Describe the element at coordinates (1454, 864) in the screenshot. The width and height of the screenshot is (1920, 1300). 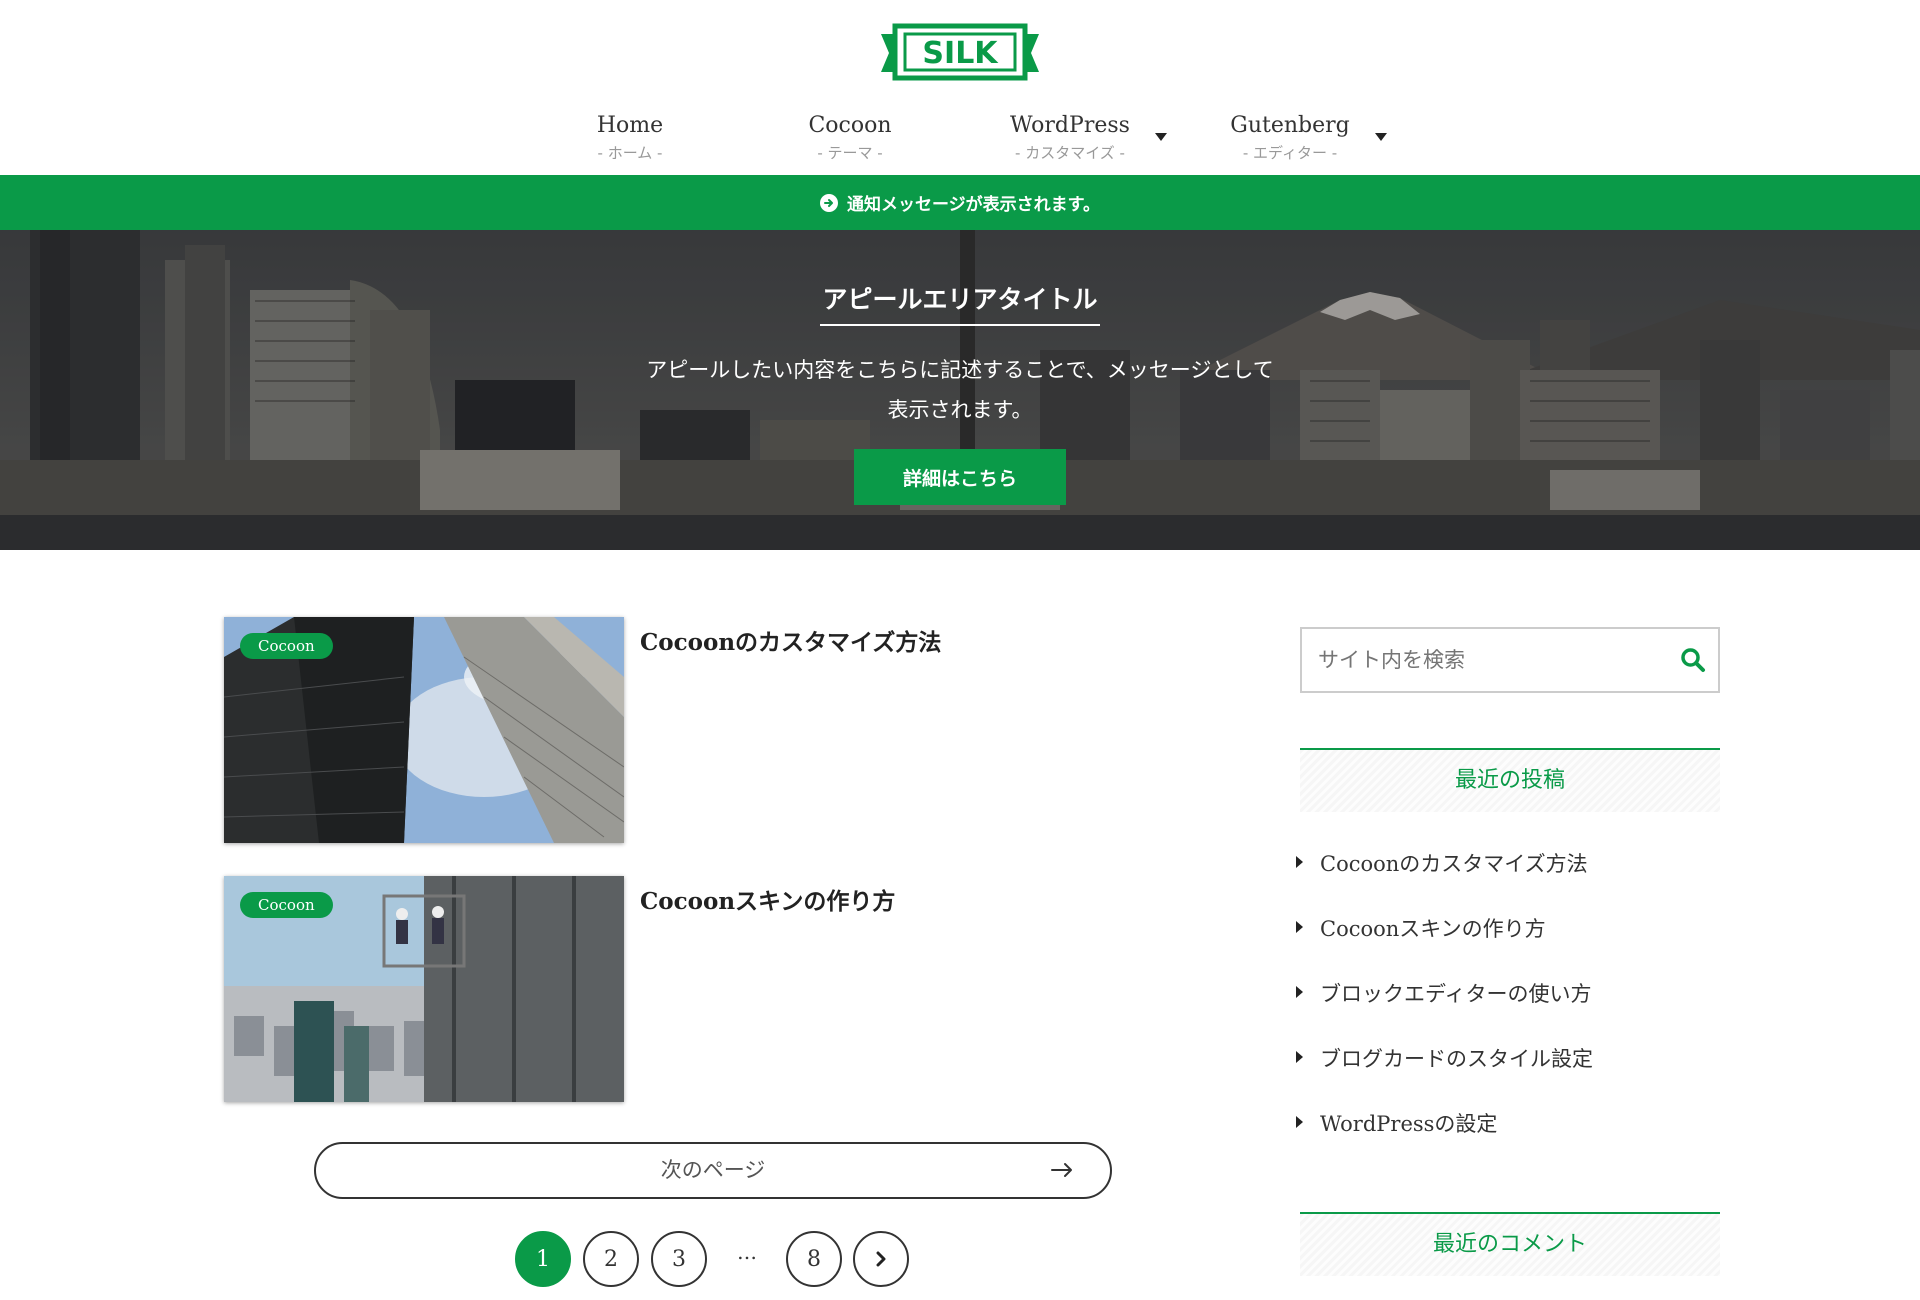
I see `recent-post-title: Cocoonのカスタマイズ方法` at that location.